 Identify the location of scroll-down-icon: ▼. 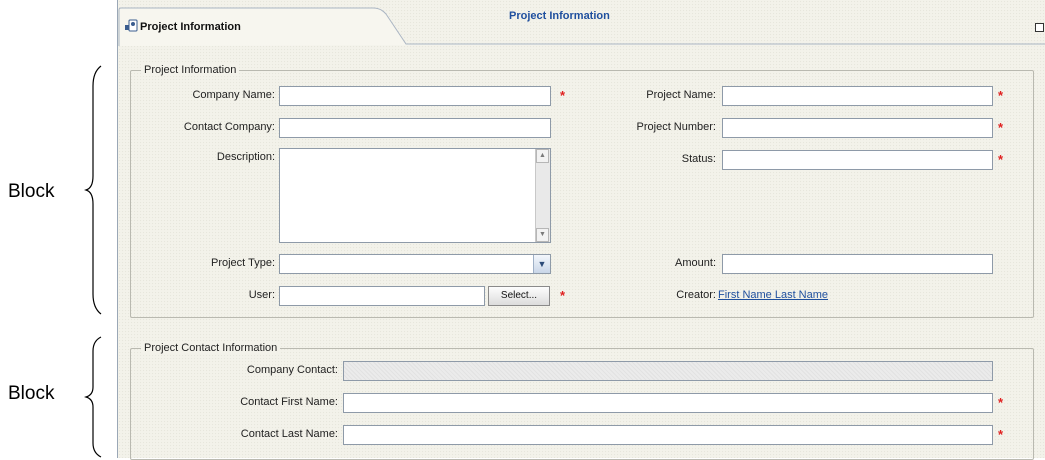
(542, 235).